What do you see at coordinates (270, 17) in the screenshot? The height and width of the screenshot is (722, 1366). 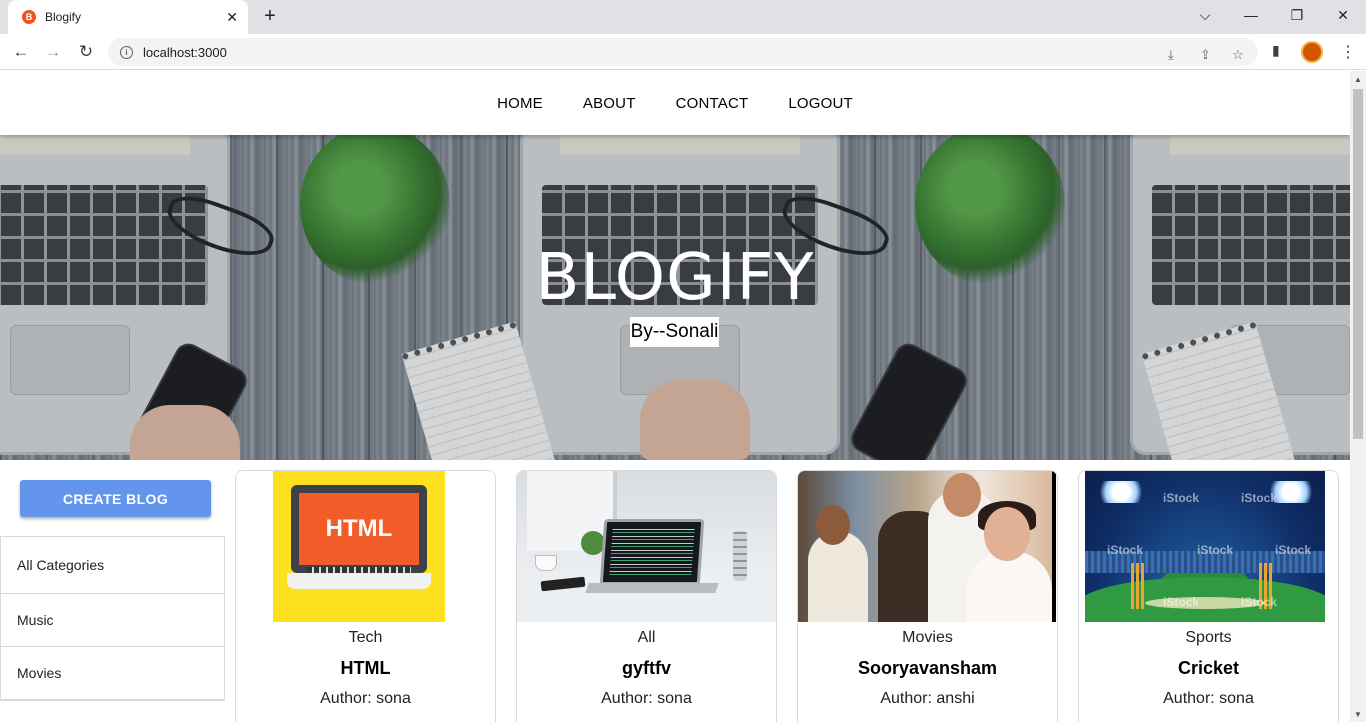 I see `new-tab-icon: +` at bounding box center [270, 17].